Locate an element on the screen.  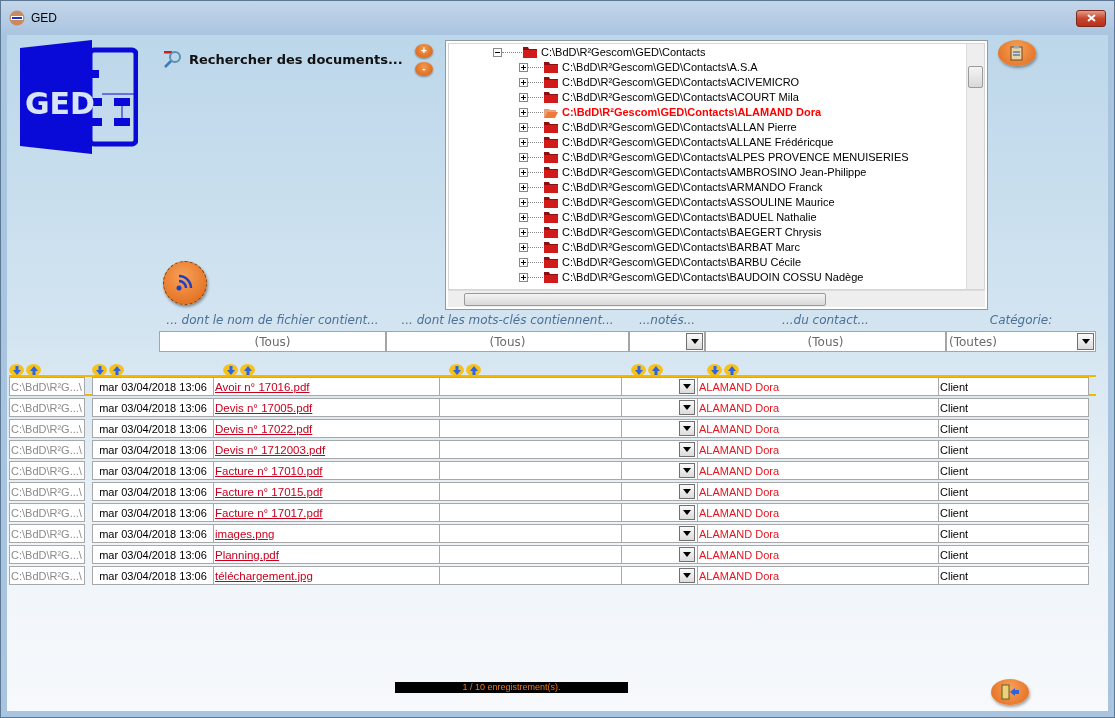
table-row: C:\BdD\R²G...\ mar 03/04/2018 13:06 téléchargement.jpg ALAMAND Dora Client is located at coordinates (552, 574).